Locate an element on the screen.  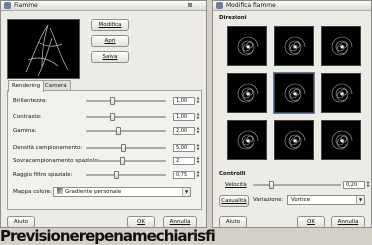
speed-slider is located at coordinates (297, 185).